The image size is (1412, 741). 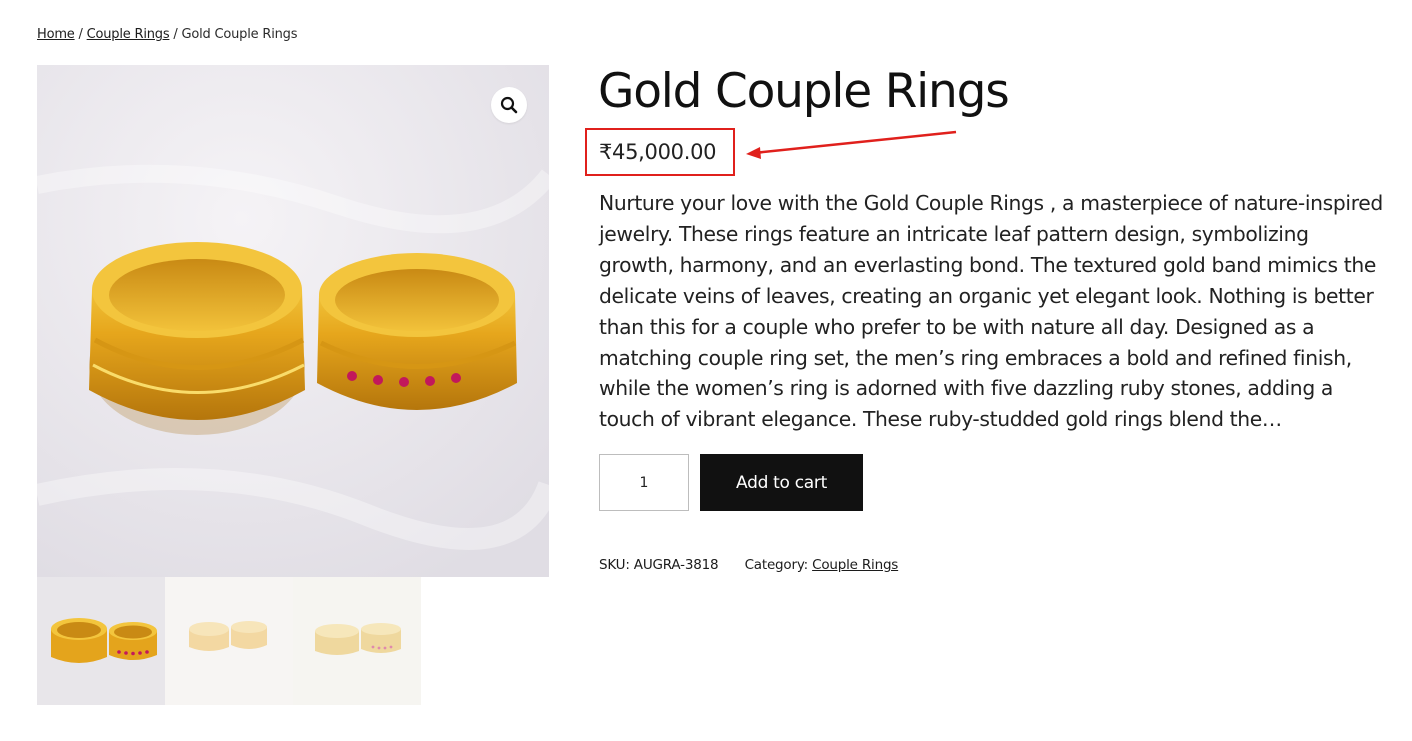 I want to click on thumbnail-strip, so click(x=229, y=641).